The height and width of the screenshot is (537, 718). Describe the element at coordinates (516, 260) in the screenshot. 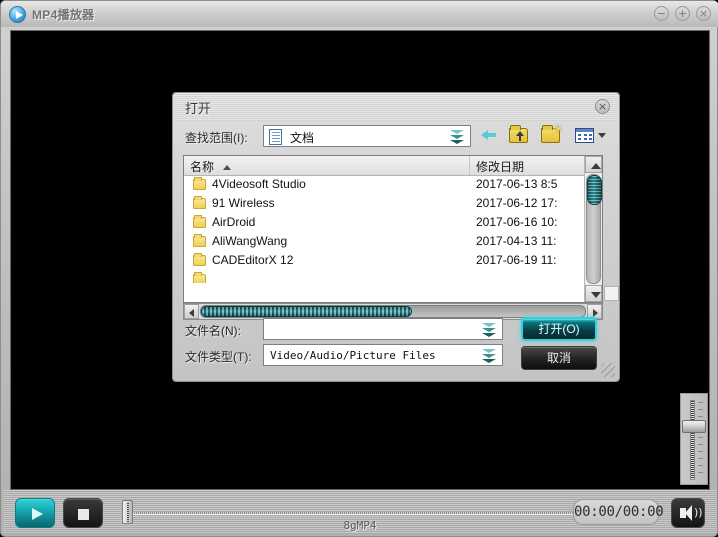

I see `file-date: 2017-06-19 11:` at that location.